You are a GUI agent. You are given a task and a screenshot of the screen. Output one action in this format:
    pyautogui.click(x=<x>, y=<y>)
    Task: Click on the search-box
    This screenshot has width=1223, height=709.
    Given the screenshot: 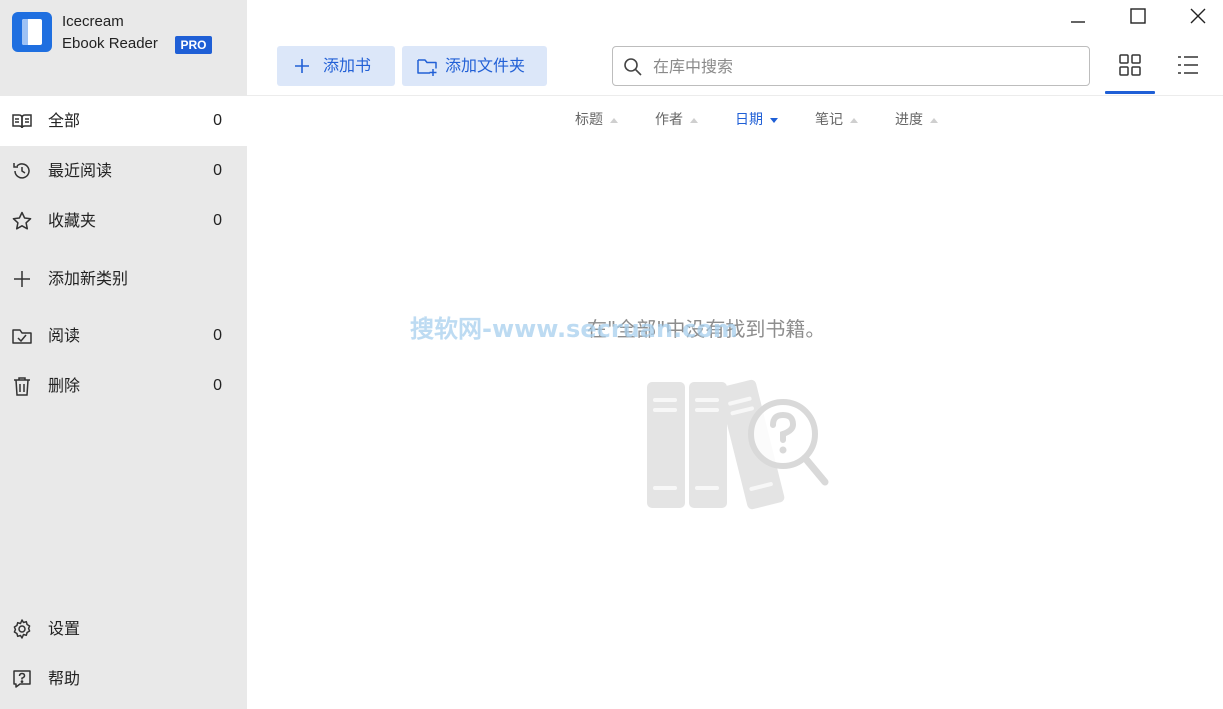 What is the action you would take?
    pyautogui.click(x=851, y=66)
    